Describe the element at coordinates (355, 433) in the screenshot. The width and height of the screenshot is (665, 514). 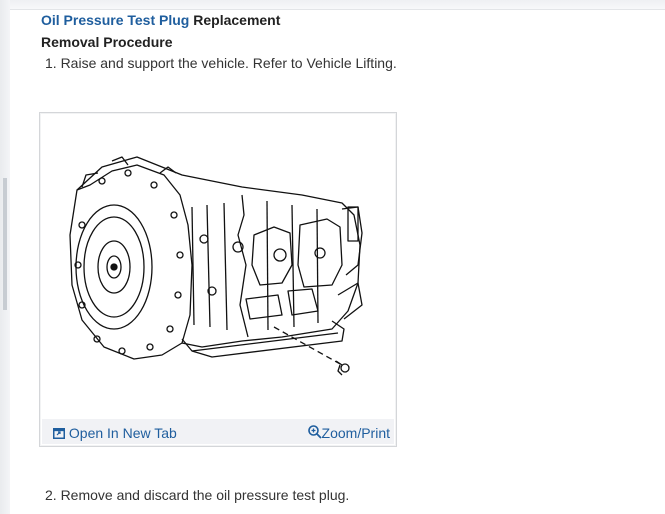
I see `zoom-print-label: Zoom/Print` at that location.